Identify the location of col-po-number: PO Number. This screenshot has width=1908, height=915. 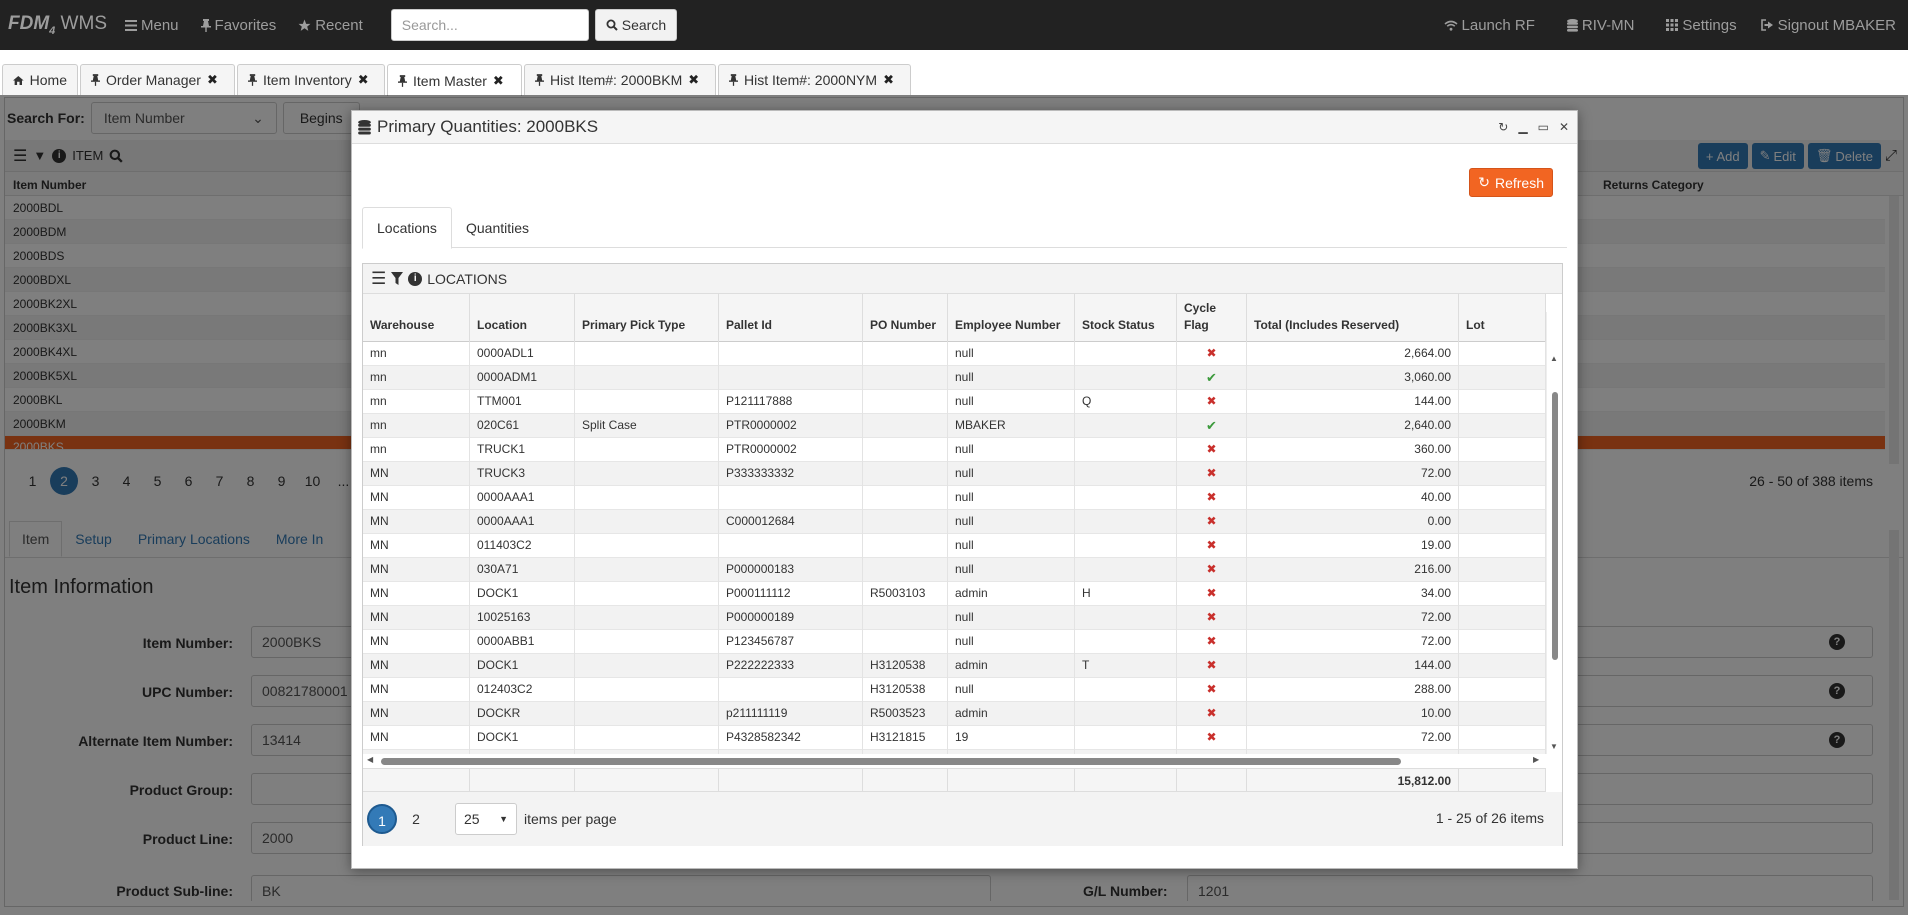
(905, 318).